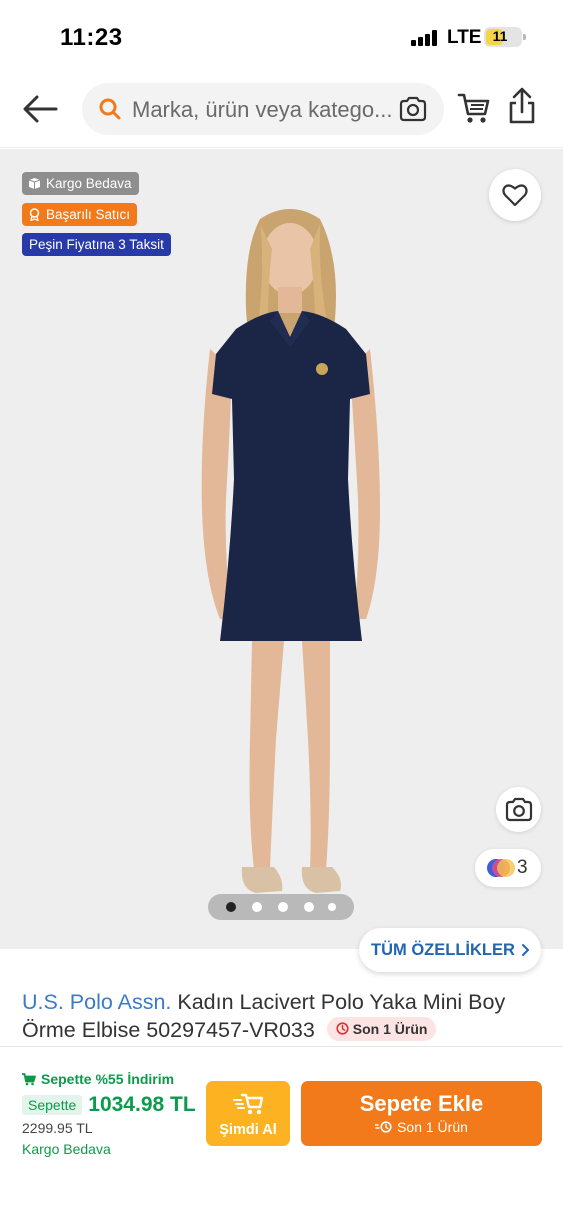 This screenshot has width=563, height=1219. I want to click on fast-cart-icon, so click(248, 1104).